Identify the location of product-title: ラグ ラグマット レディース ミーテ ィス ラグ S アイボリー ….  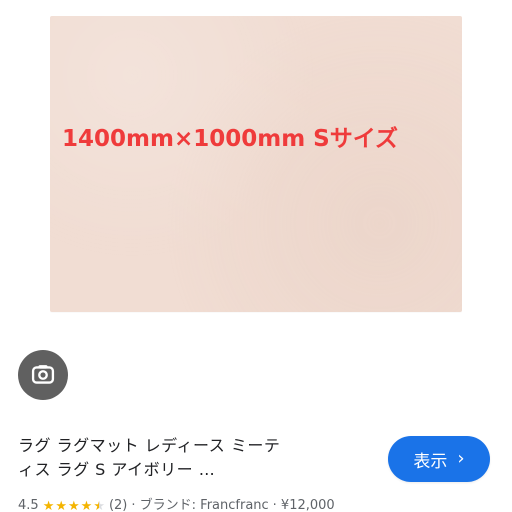
(188, 458).